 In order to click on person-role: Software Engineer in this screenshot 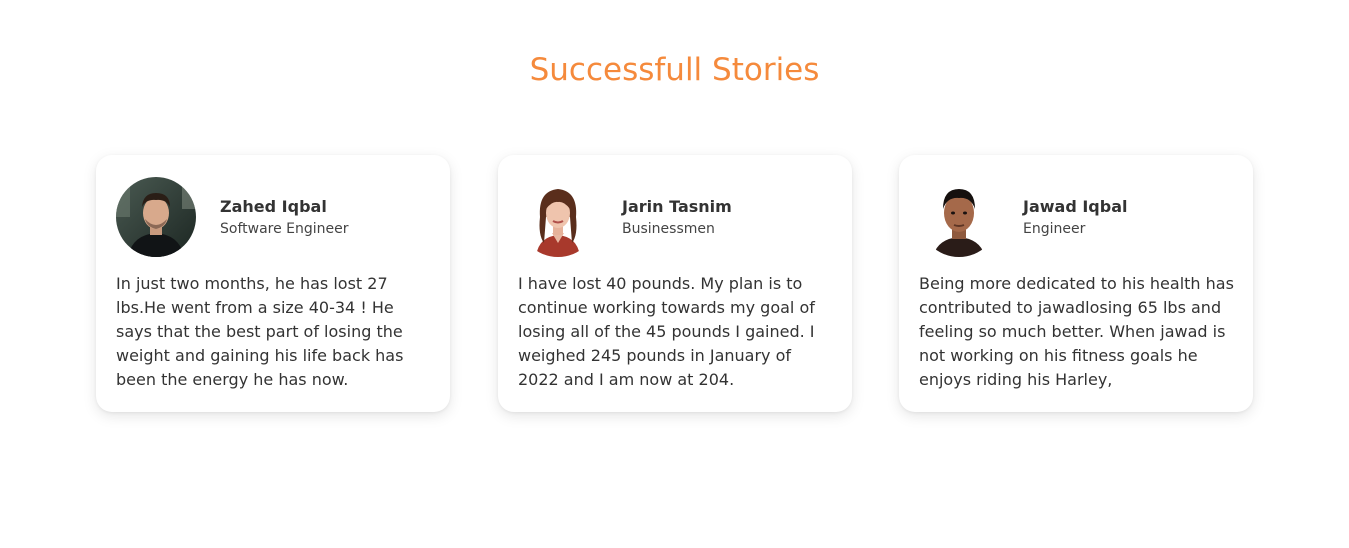, I will do `click(284, 229)`.